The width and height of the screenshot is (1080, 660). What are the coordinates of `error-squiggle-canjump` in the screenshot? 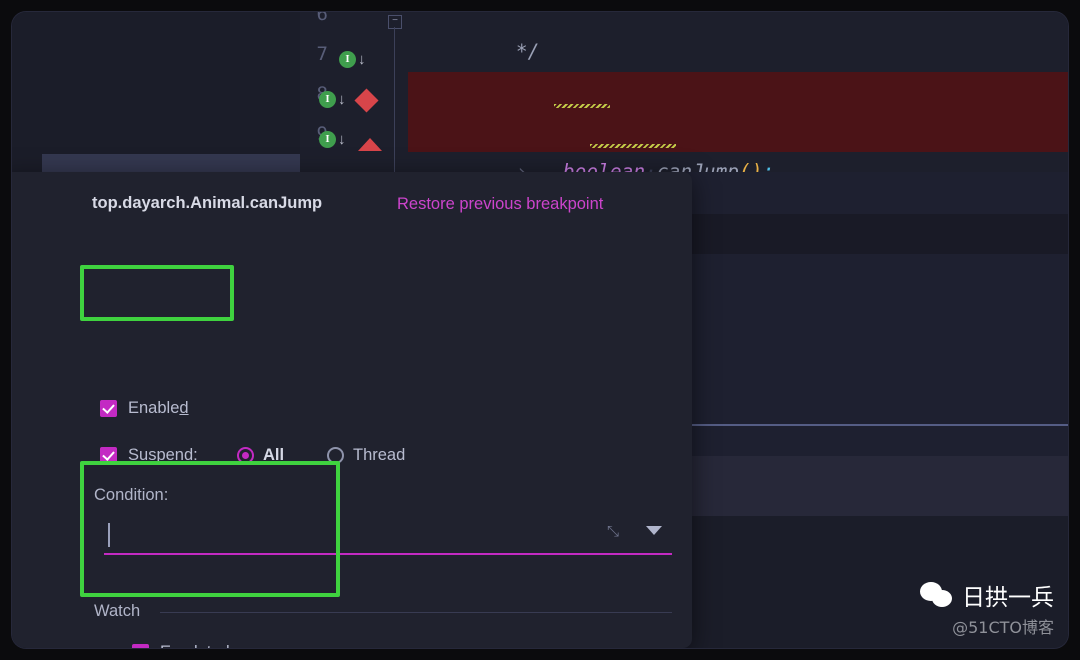 It's located at (633, 146).